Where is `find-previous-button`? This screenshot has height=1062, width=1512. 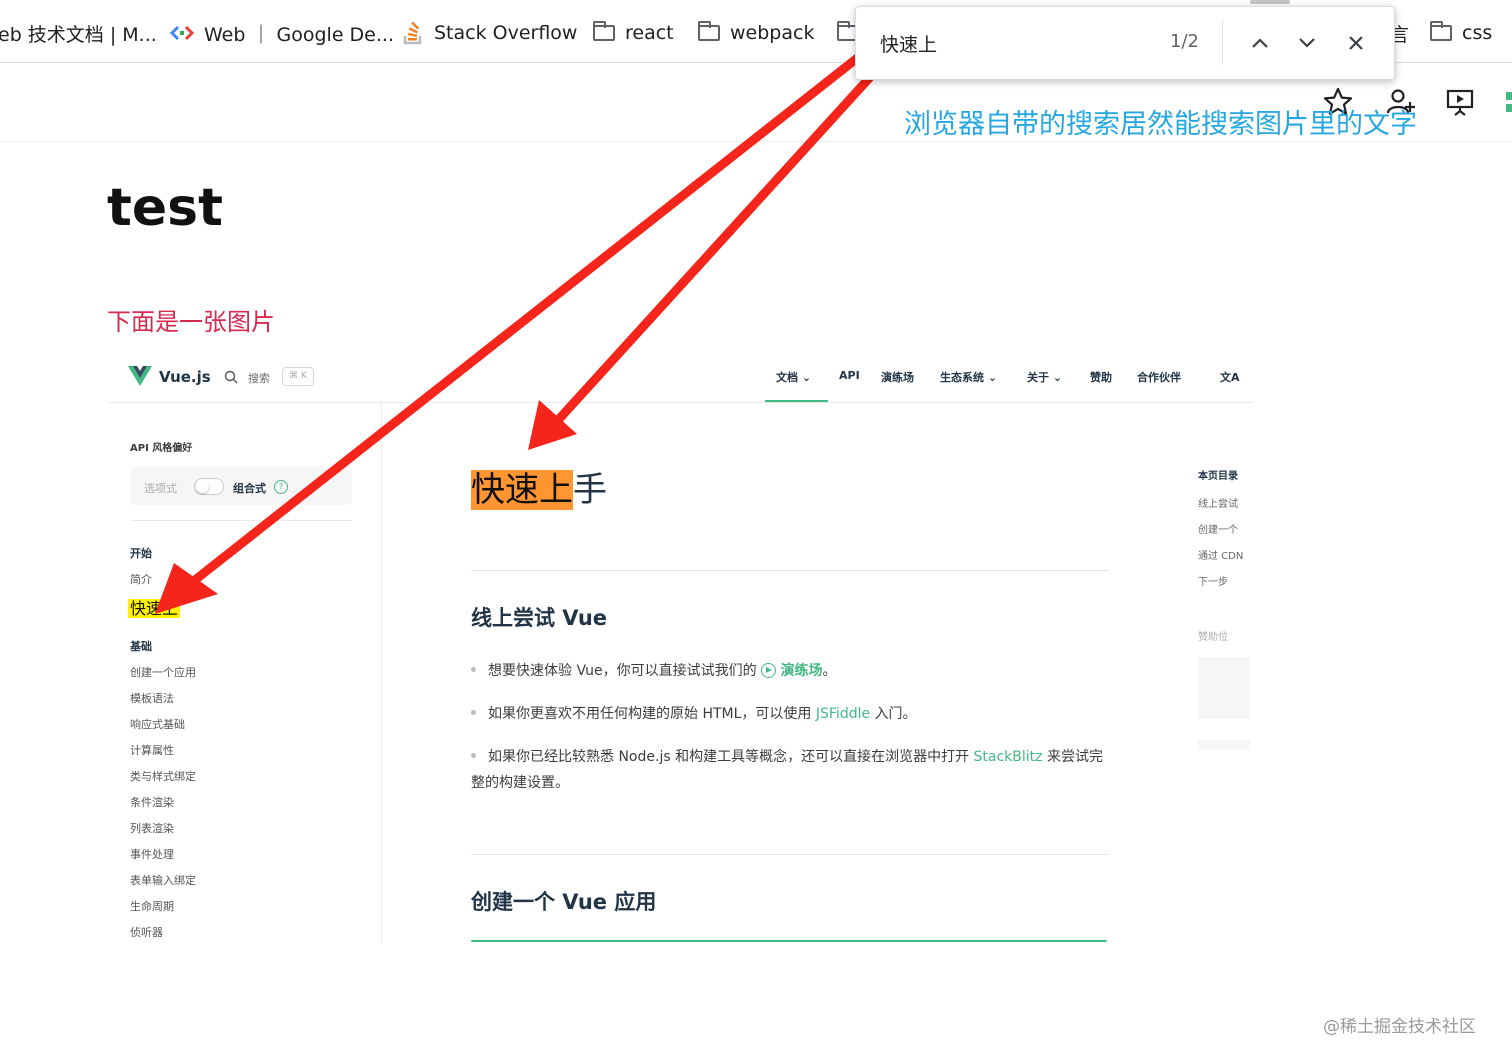 find-previous-button is located at coordinates (1260, 43).